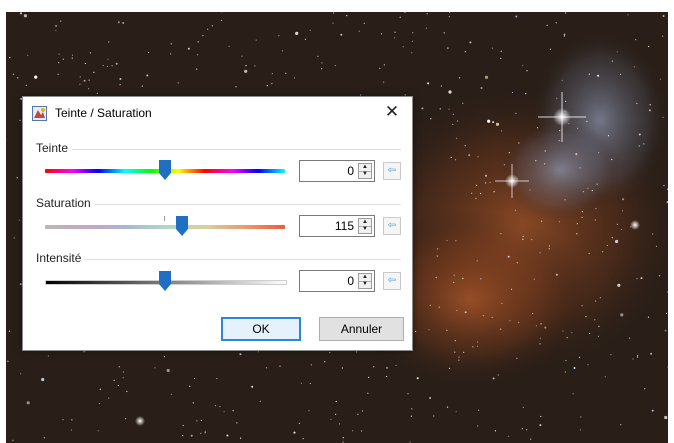 This screenshot has width=674, height=443. Describe the element at coordinates (165, 227) in the screenshot. I see `saturation-slider-track` at that location.